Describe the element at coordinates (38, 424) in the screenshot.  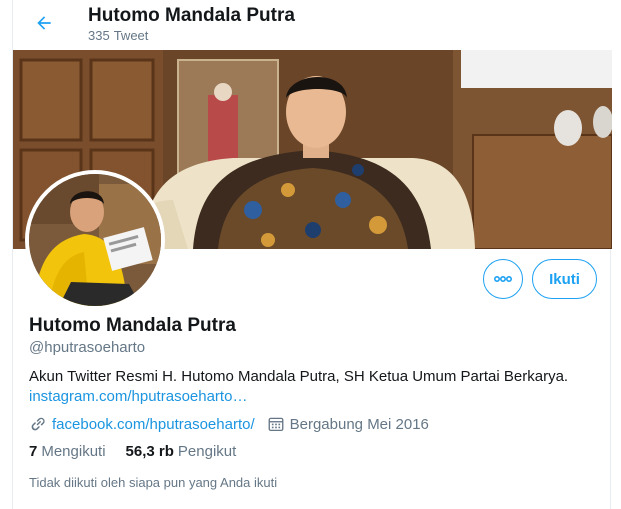
I see `link-icon` at that location.